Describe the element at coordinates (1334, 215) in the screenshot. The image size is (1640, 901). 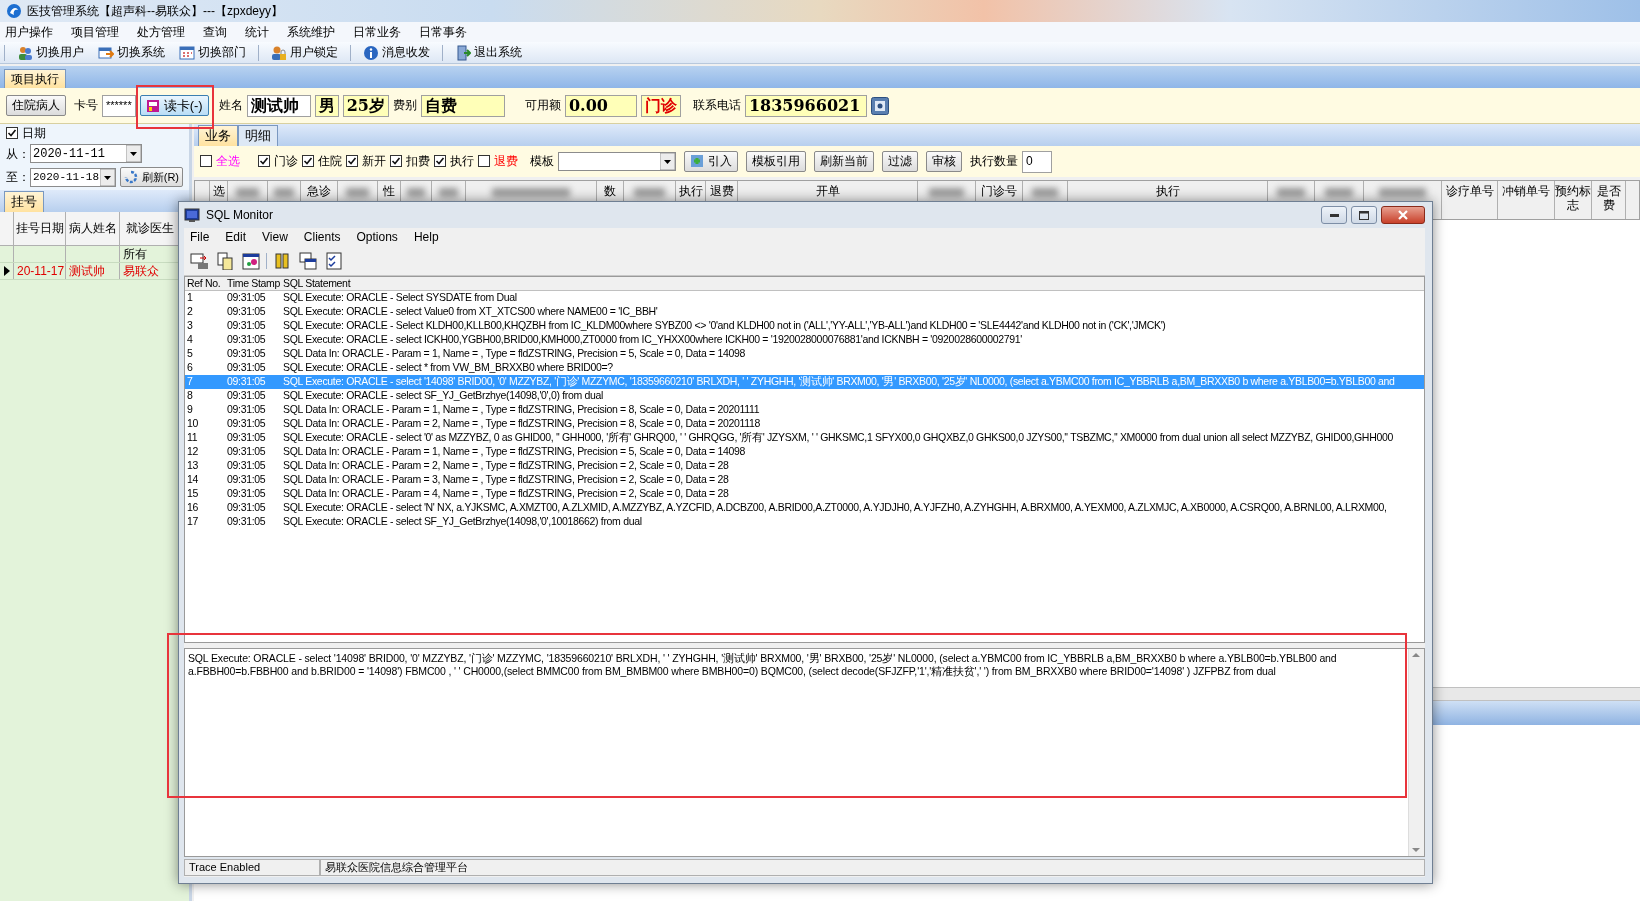
I see `minimize-button` at that location.